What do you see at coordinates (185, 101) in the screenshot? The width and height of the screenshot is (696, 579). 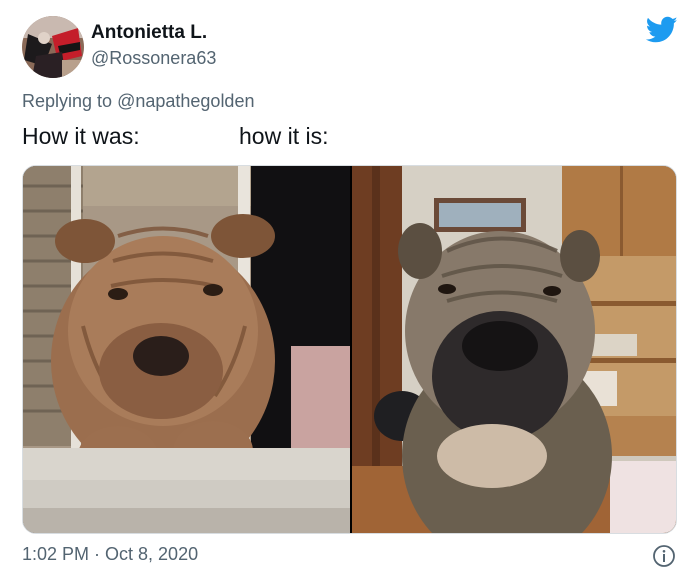 I see `reply-mention: @napathegolden` at bounding box center [185, 101].